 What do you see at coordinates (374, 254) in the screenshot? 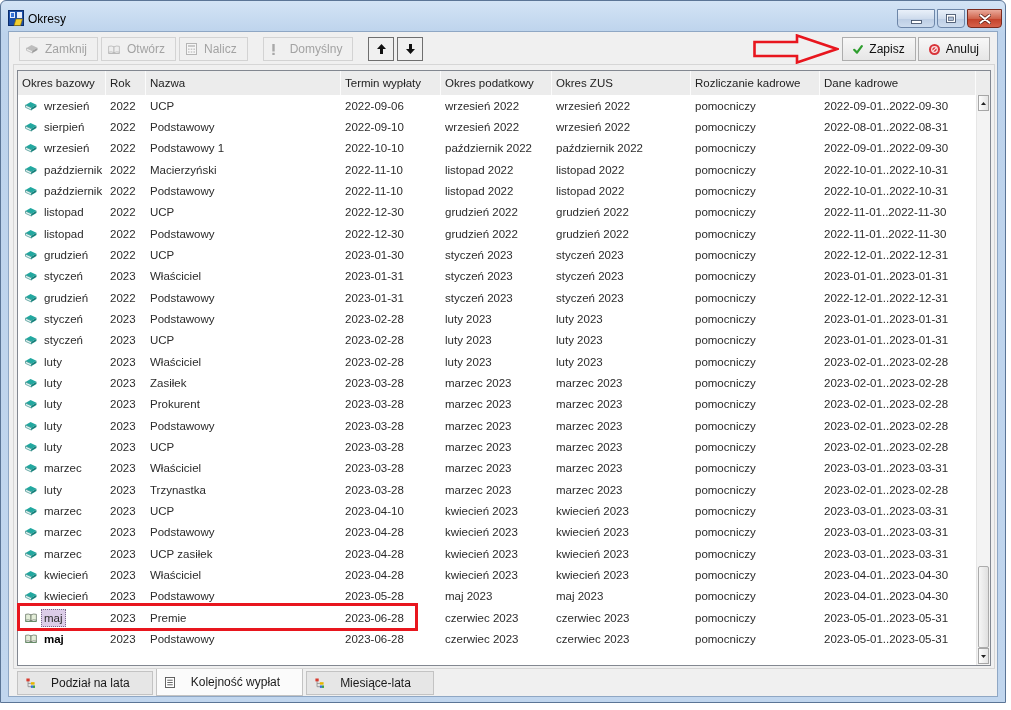
I see `table-cell: 2023-01-30` at bounding box center [374, 254].